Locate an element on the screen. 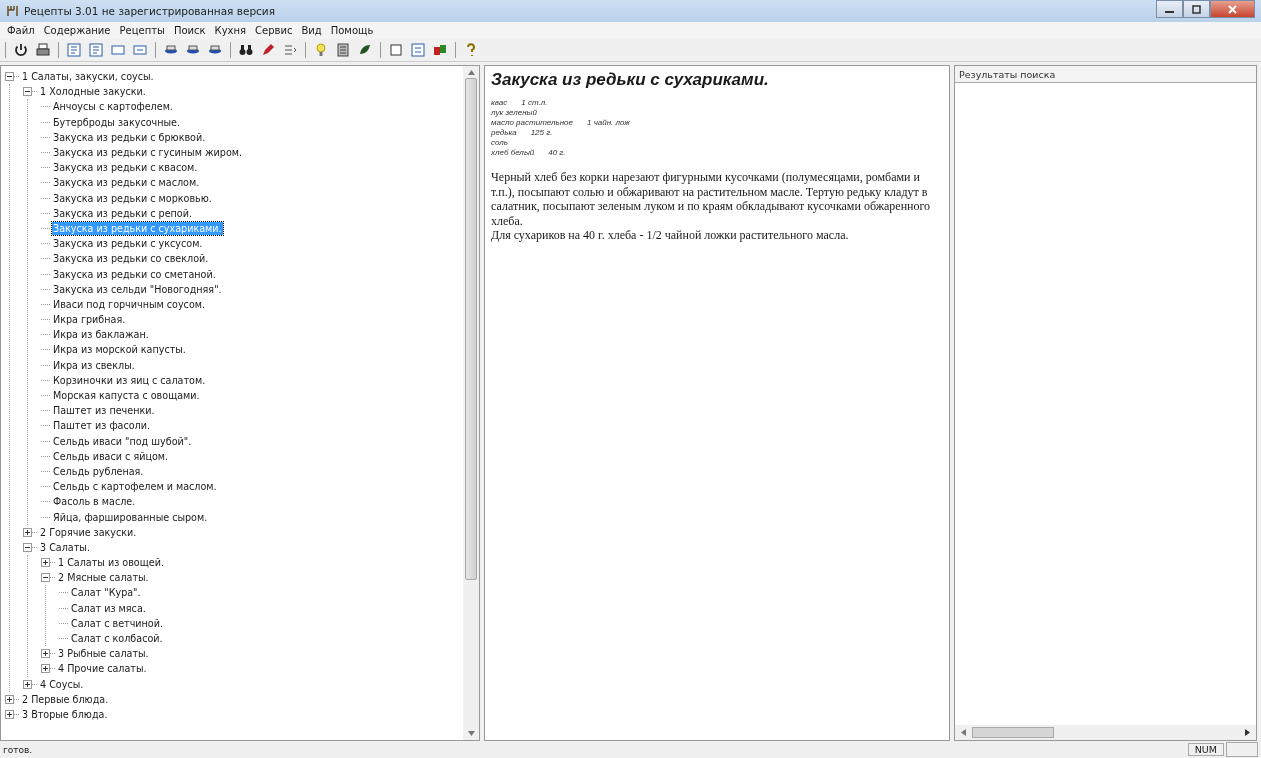  tree-item: Сельдь с картофелем и маслом. is located at coordinates (135, 487).